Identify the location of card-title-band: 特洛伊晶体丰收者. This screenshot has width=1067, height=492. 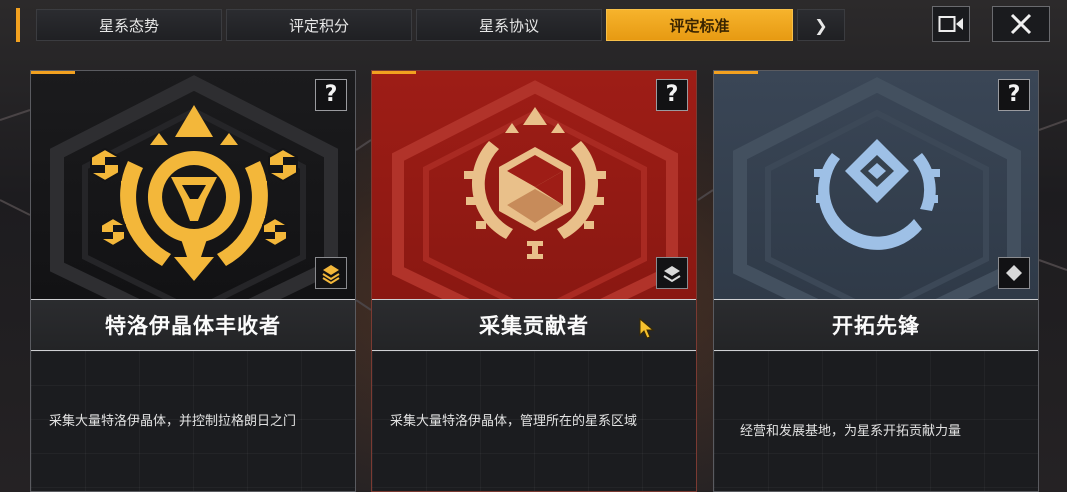
(193, 325).